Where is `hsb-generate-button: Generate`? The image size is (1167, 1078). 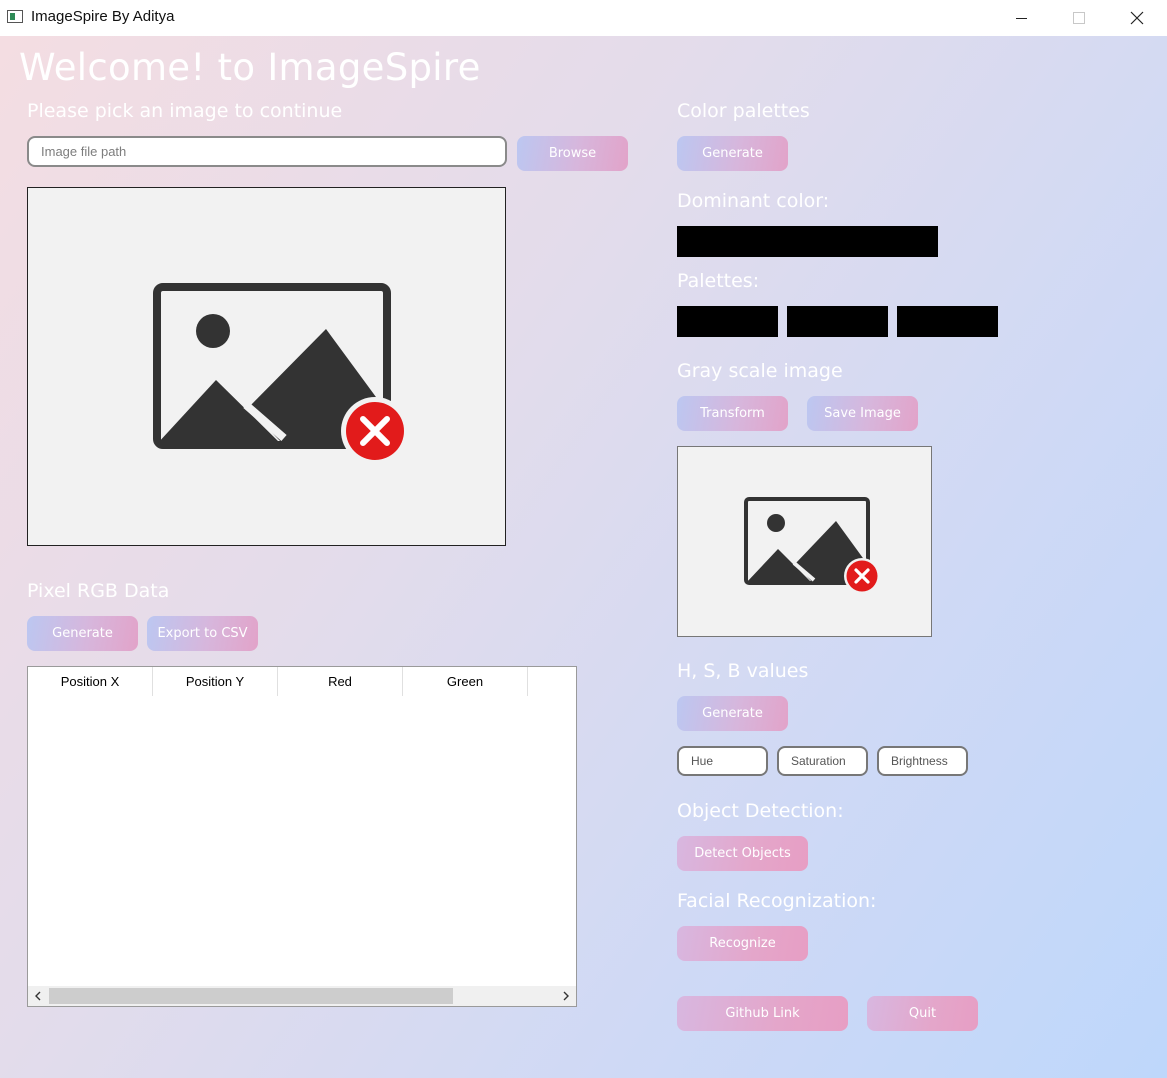 hsb-generate-button: Generate is located at coordinates (732, 713).